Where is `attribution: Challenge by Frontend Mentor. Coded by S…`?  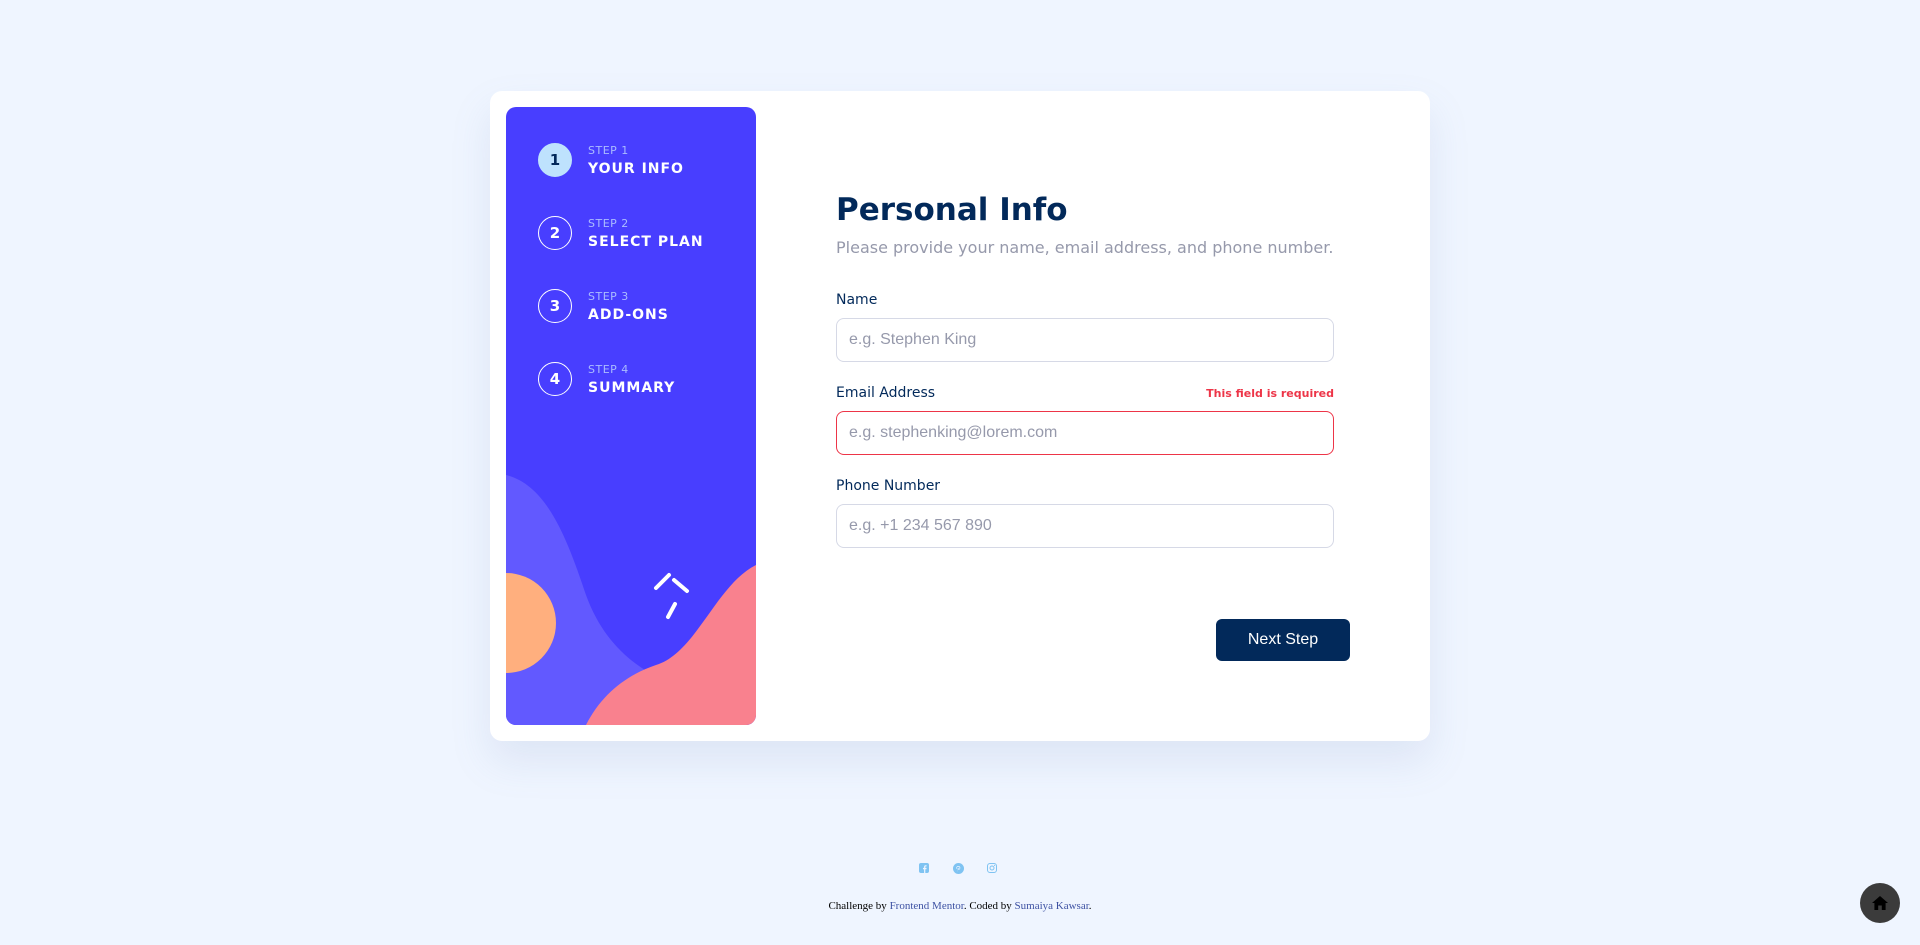 attribution: Challenge by Frontend Mentor. Coded by S… is located at coordinates (960, 906).